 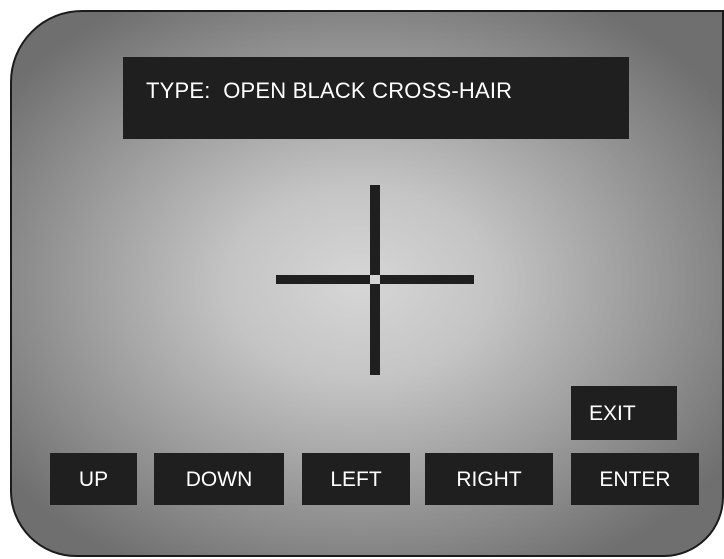 I want to click on crosshair-right-arm, so click(x=427, y=279).